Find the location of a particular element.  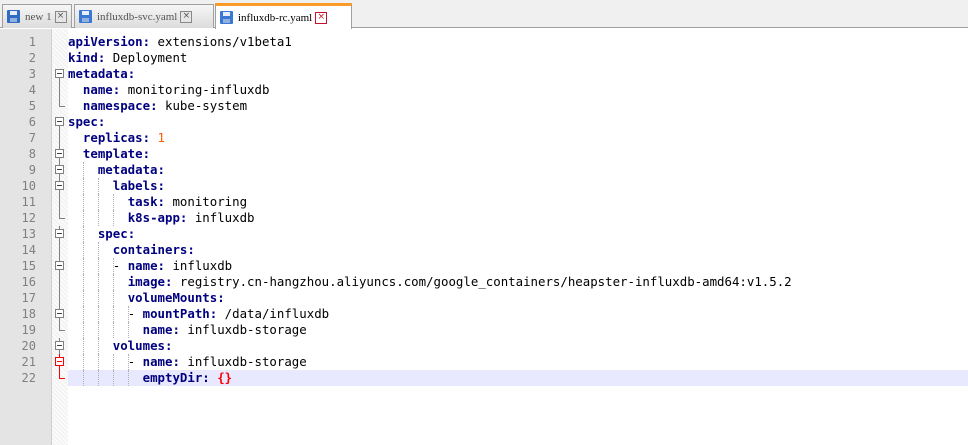

yaml-value: /data/influxdb is located at coordinates (277, 313).